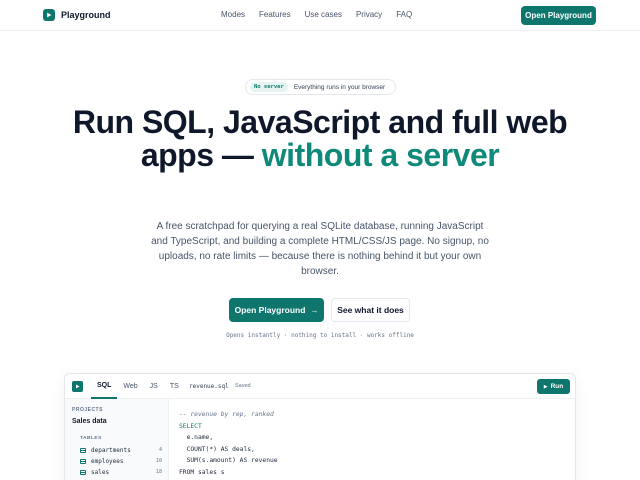  Describe the element at coordinates (89, 421) in the screenshot. I see `project-name: Sales data` at that location.